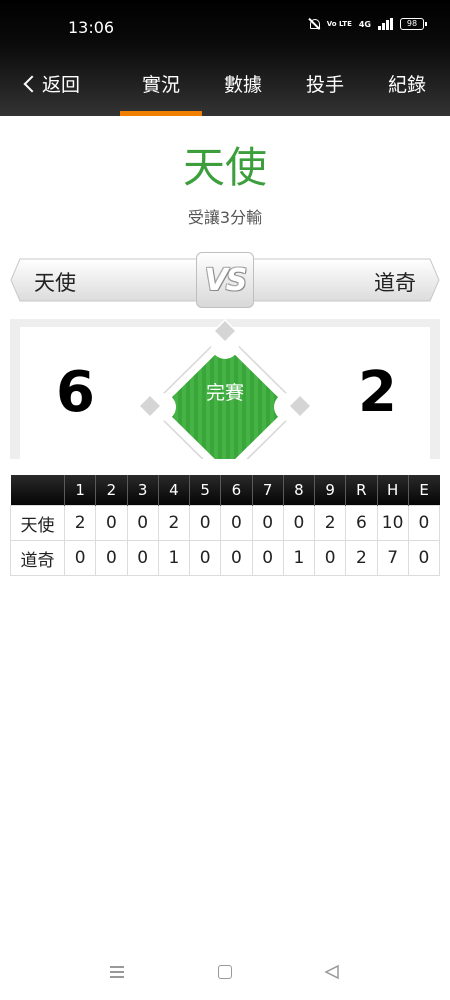  I want to click on vs-badge: VS, so click(225, 280).